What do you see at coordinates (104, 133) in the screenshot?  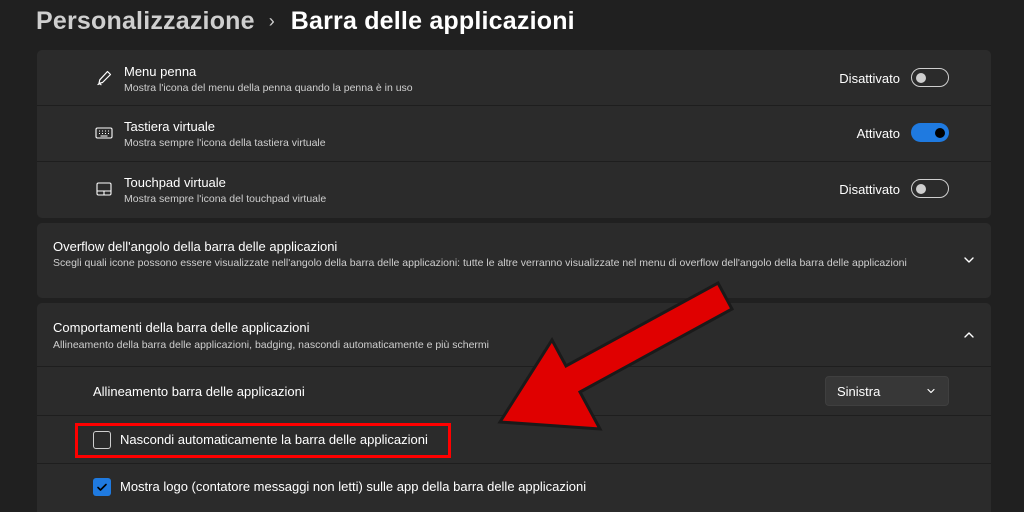 I see `keyboard-icon` at bounding box center [104, 133].